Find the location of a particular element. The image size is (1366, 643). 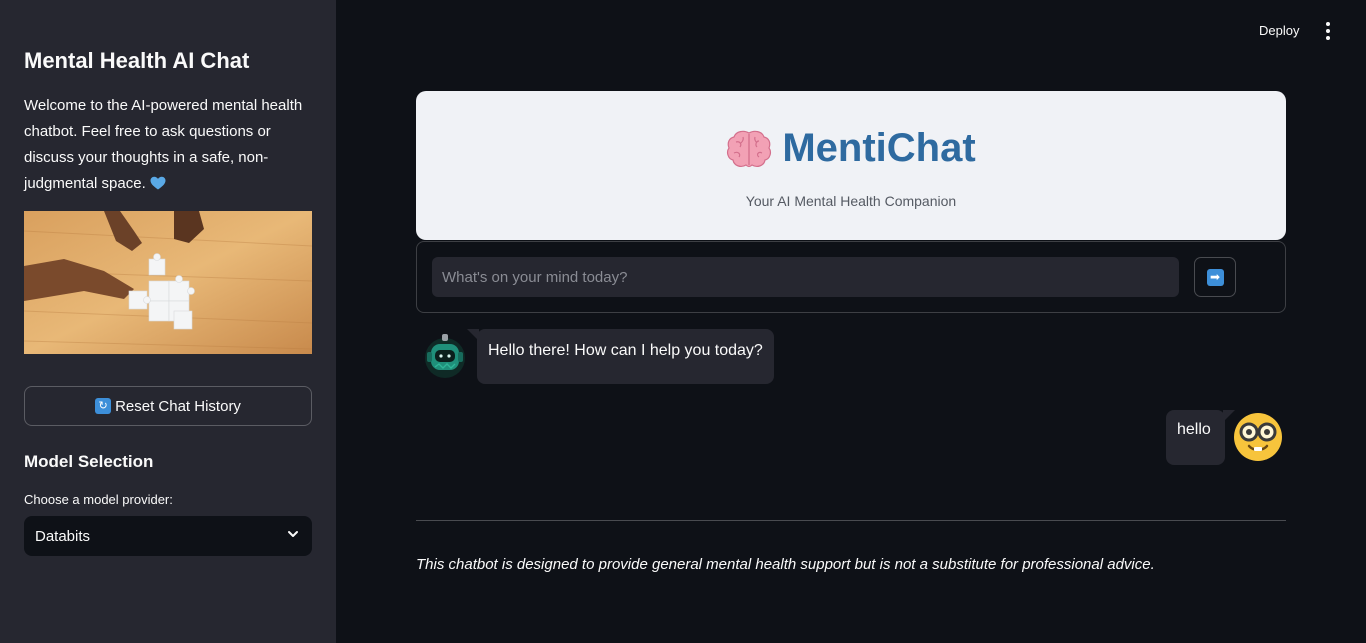

arrow-right-icon: ➡ is located at coordinates (1215, 277).